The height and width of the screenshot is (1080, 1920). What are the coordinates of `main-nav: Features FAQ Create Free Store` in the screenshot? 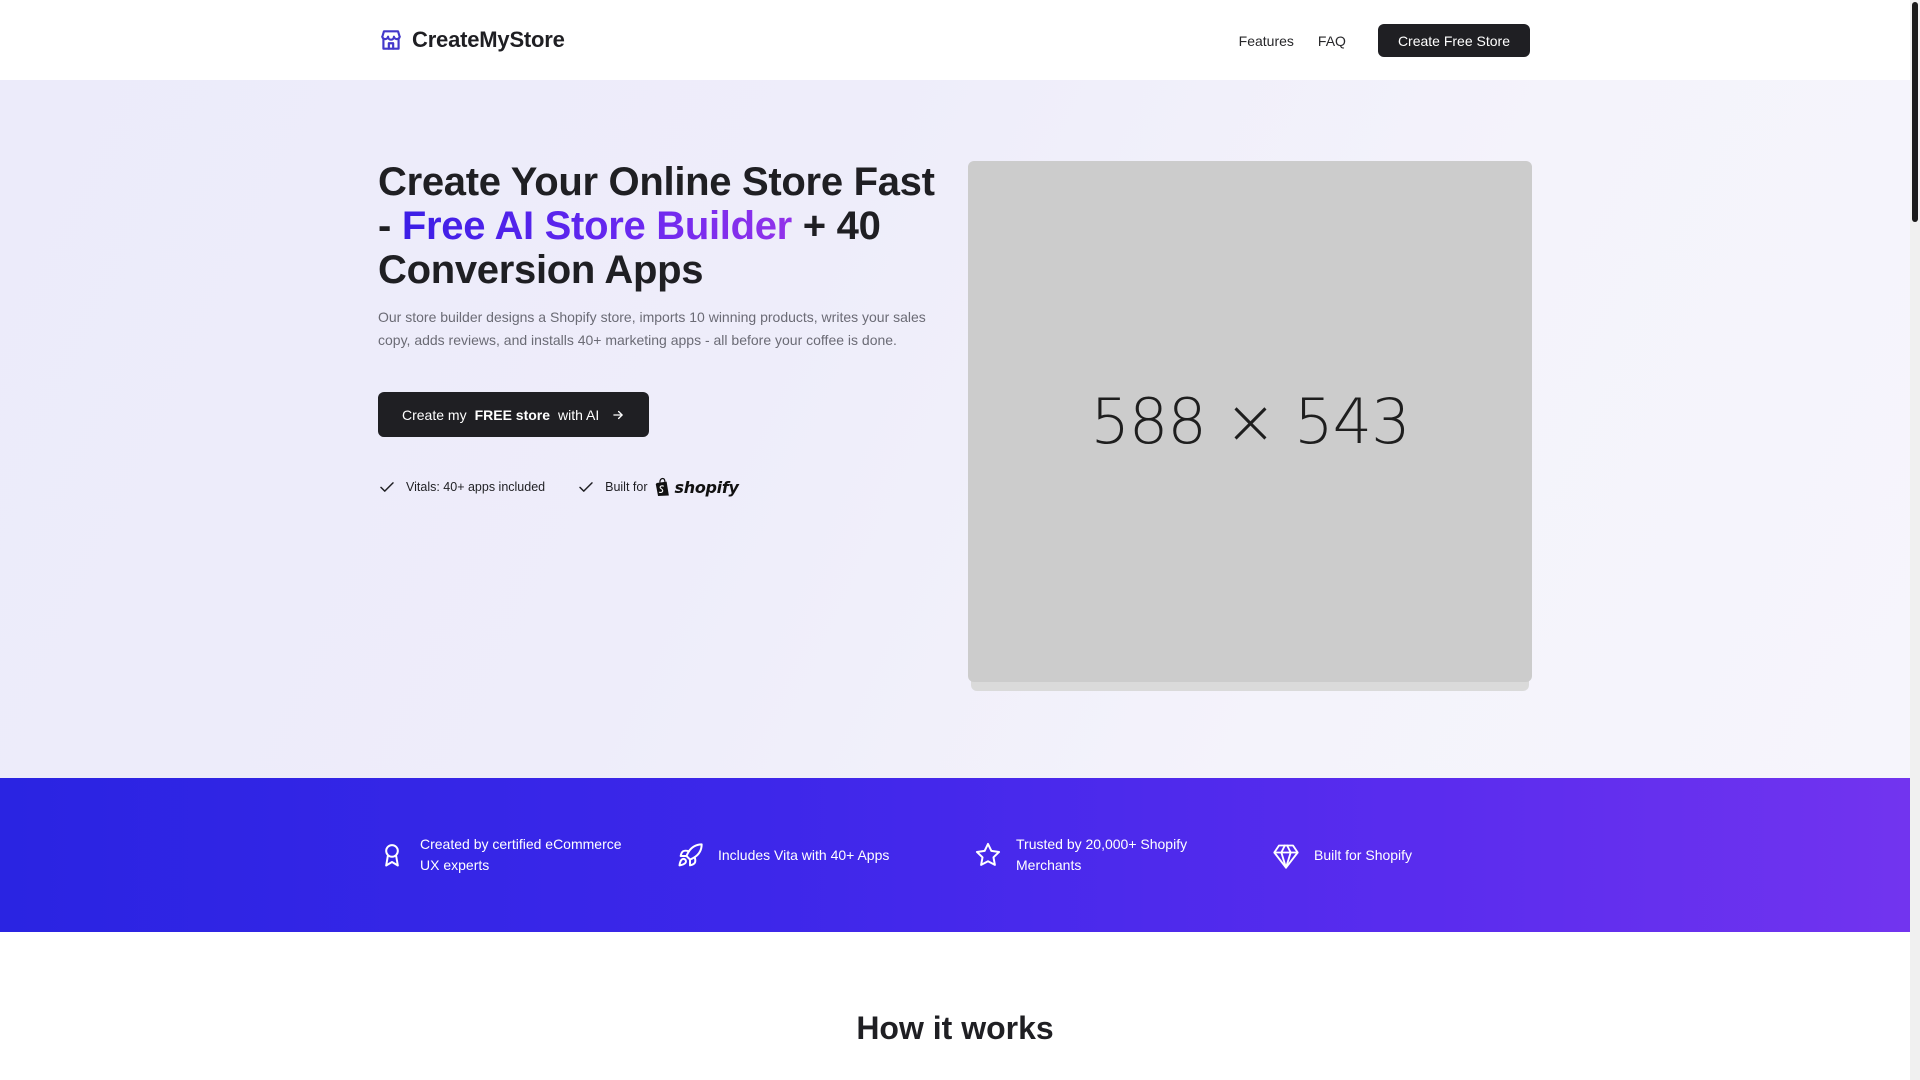 It's located at (1384, 40).